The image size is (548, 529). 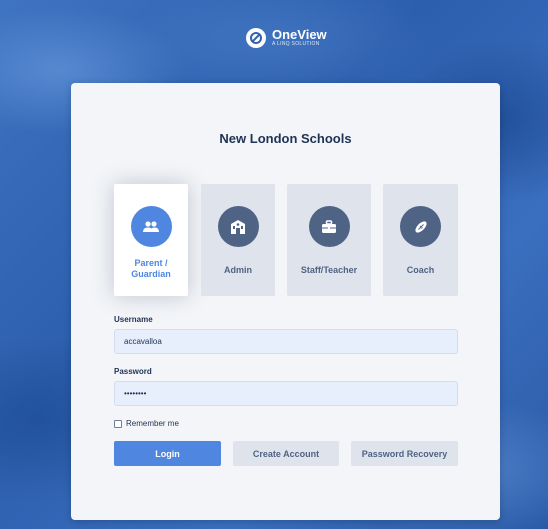 What do you see at coordinates (286, 341) in the screenshot?
I see `username-input` at bounding box center [286, 341].